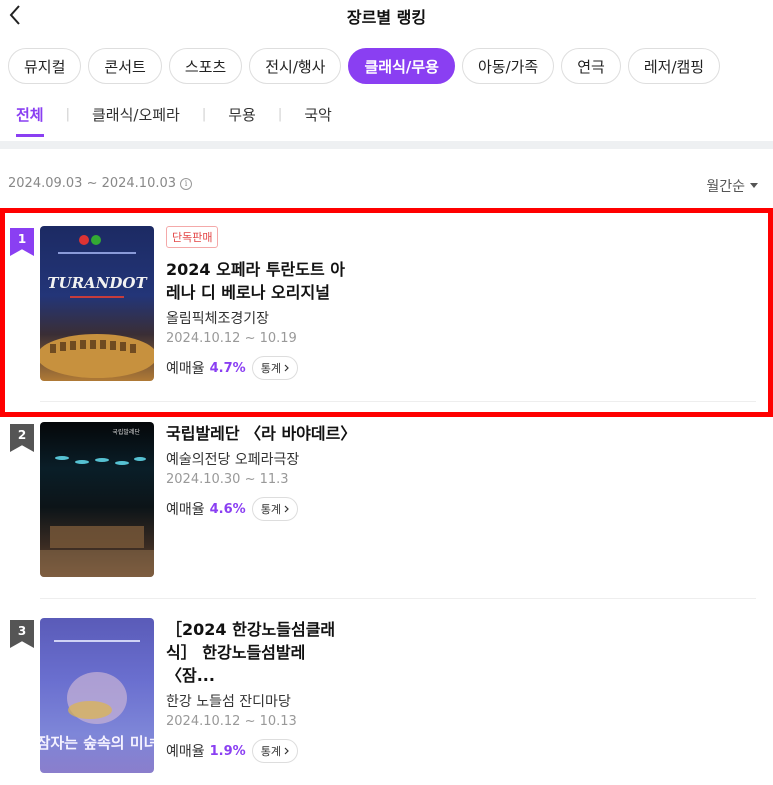  I want to click on poster-caption: 국립발레단, so click(126, 432).